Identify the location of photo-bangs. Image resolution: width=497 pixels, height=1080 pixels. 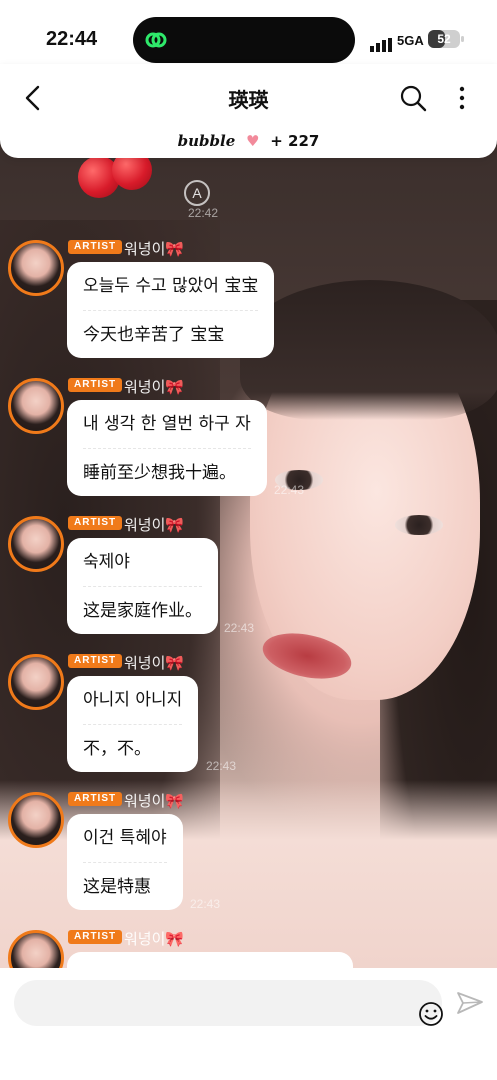
(368, 350).